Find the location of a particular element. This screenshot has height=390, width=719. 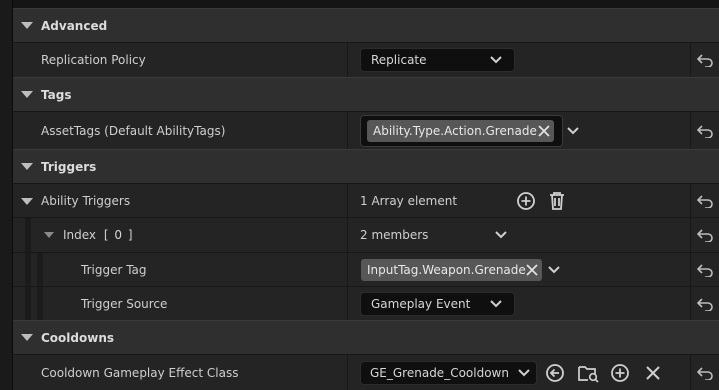

category-title: Tags is located at coordinates (56, 94).